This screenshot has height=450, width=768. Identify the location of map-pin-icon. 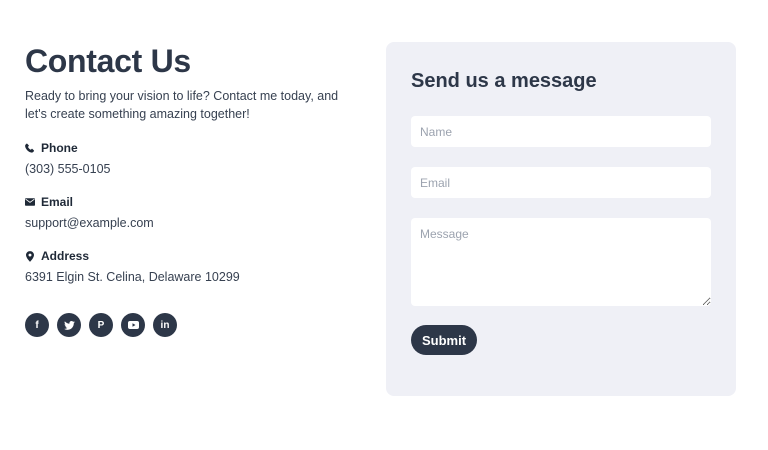
(30, 256).